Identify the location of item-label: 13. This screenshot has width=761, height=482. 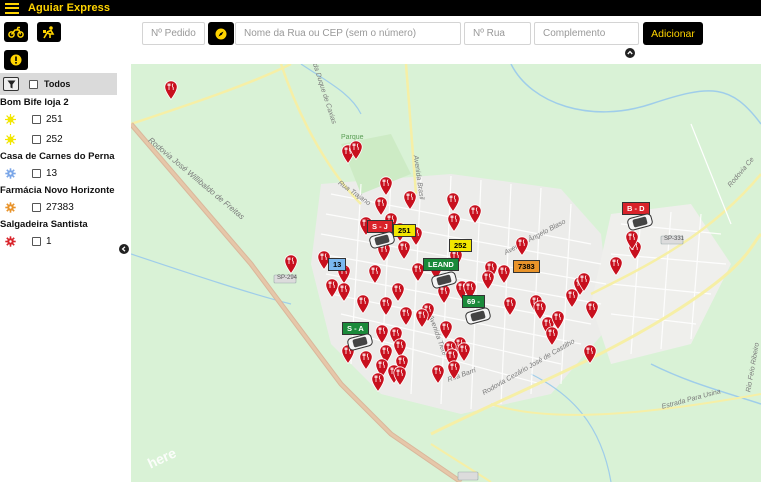
(52, 173).